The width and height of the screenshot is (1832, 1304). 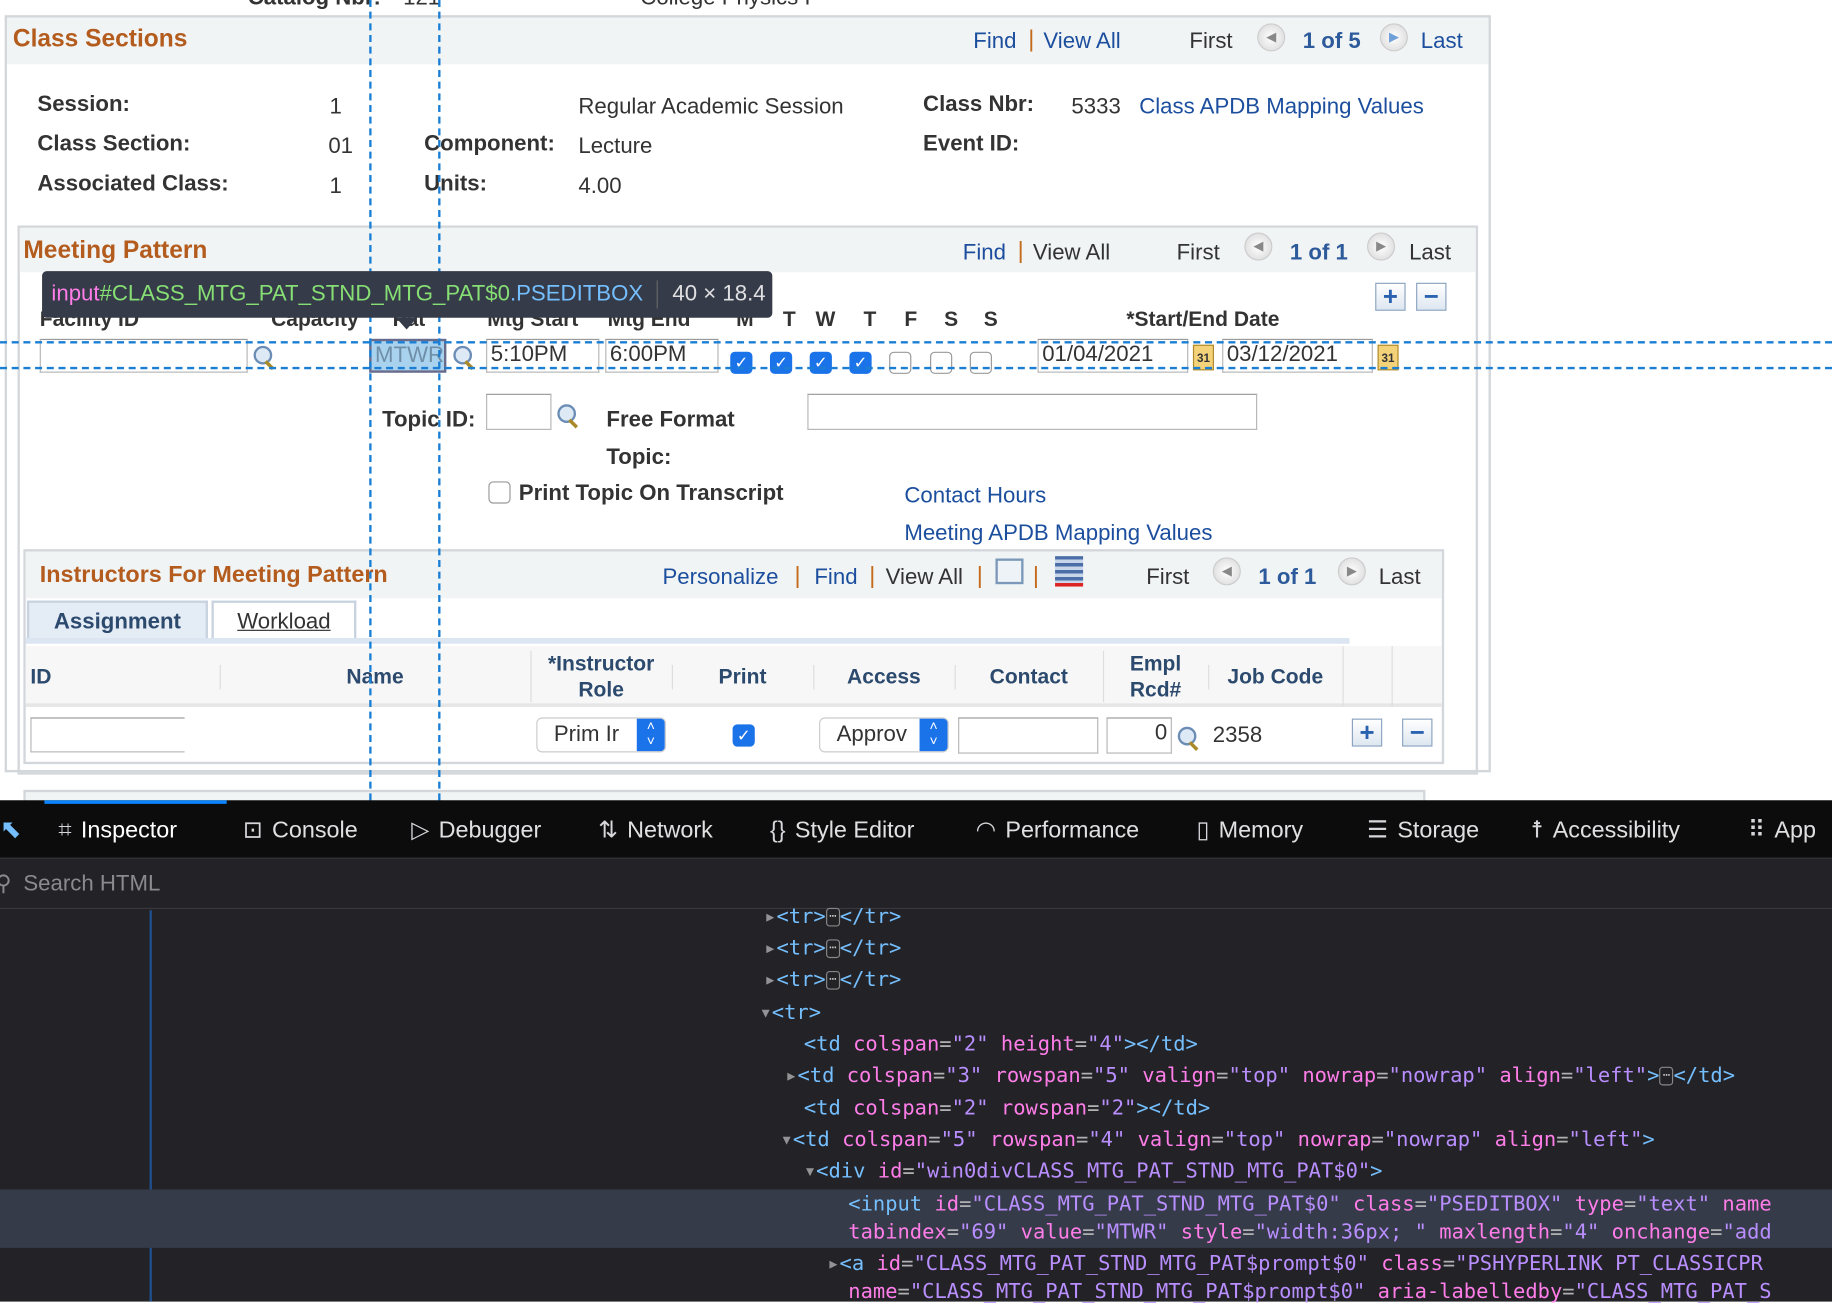 I want to click on column-divider, so click(x=1343, y=676).